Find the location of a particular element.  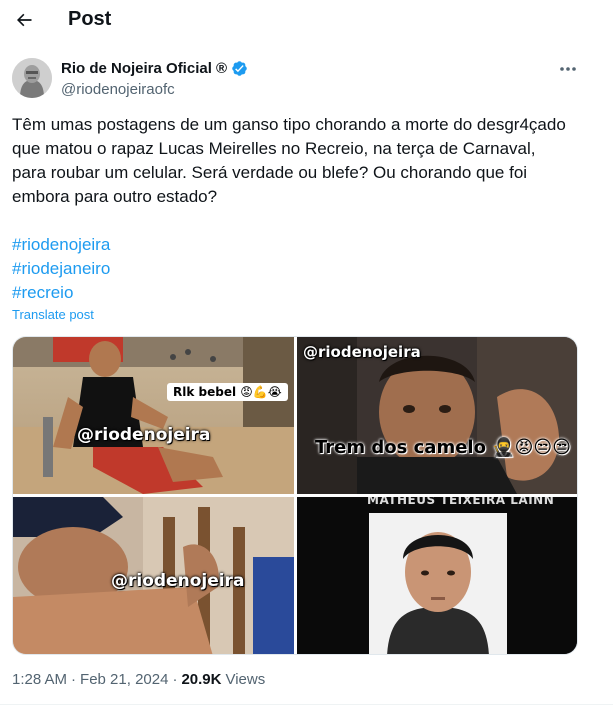

verified-badge-icon is located at coordinates (239, 68).